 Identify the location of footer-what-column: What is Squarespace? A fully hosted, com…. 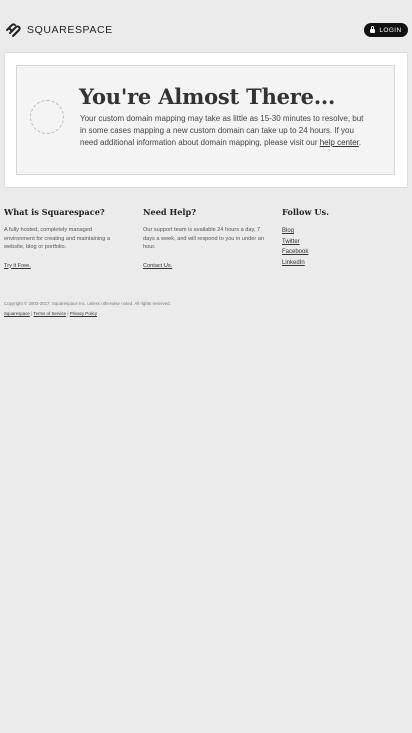
(63, 238).